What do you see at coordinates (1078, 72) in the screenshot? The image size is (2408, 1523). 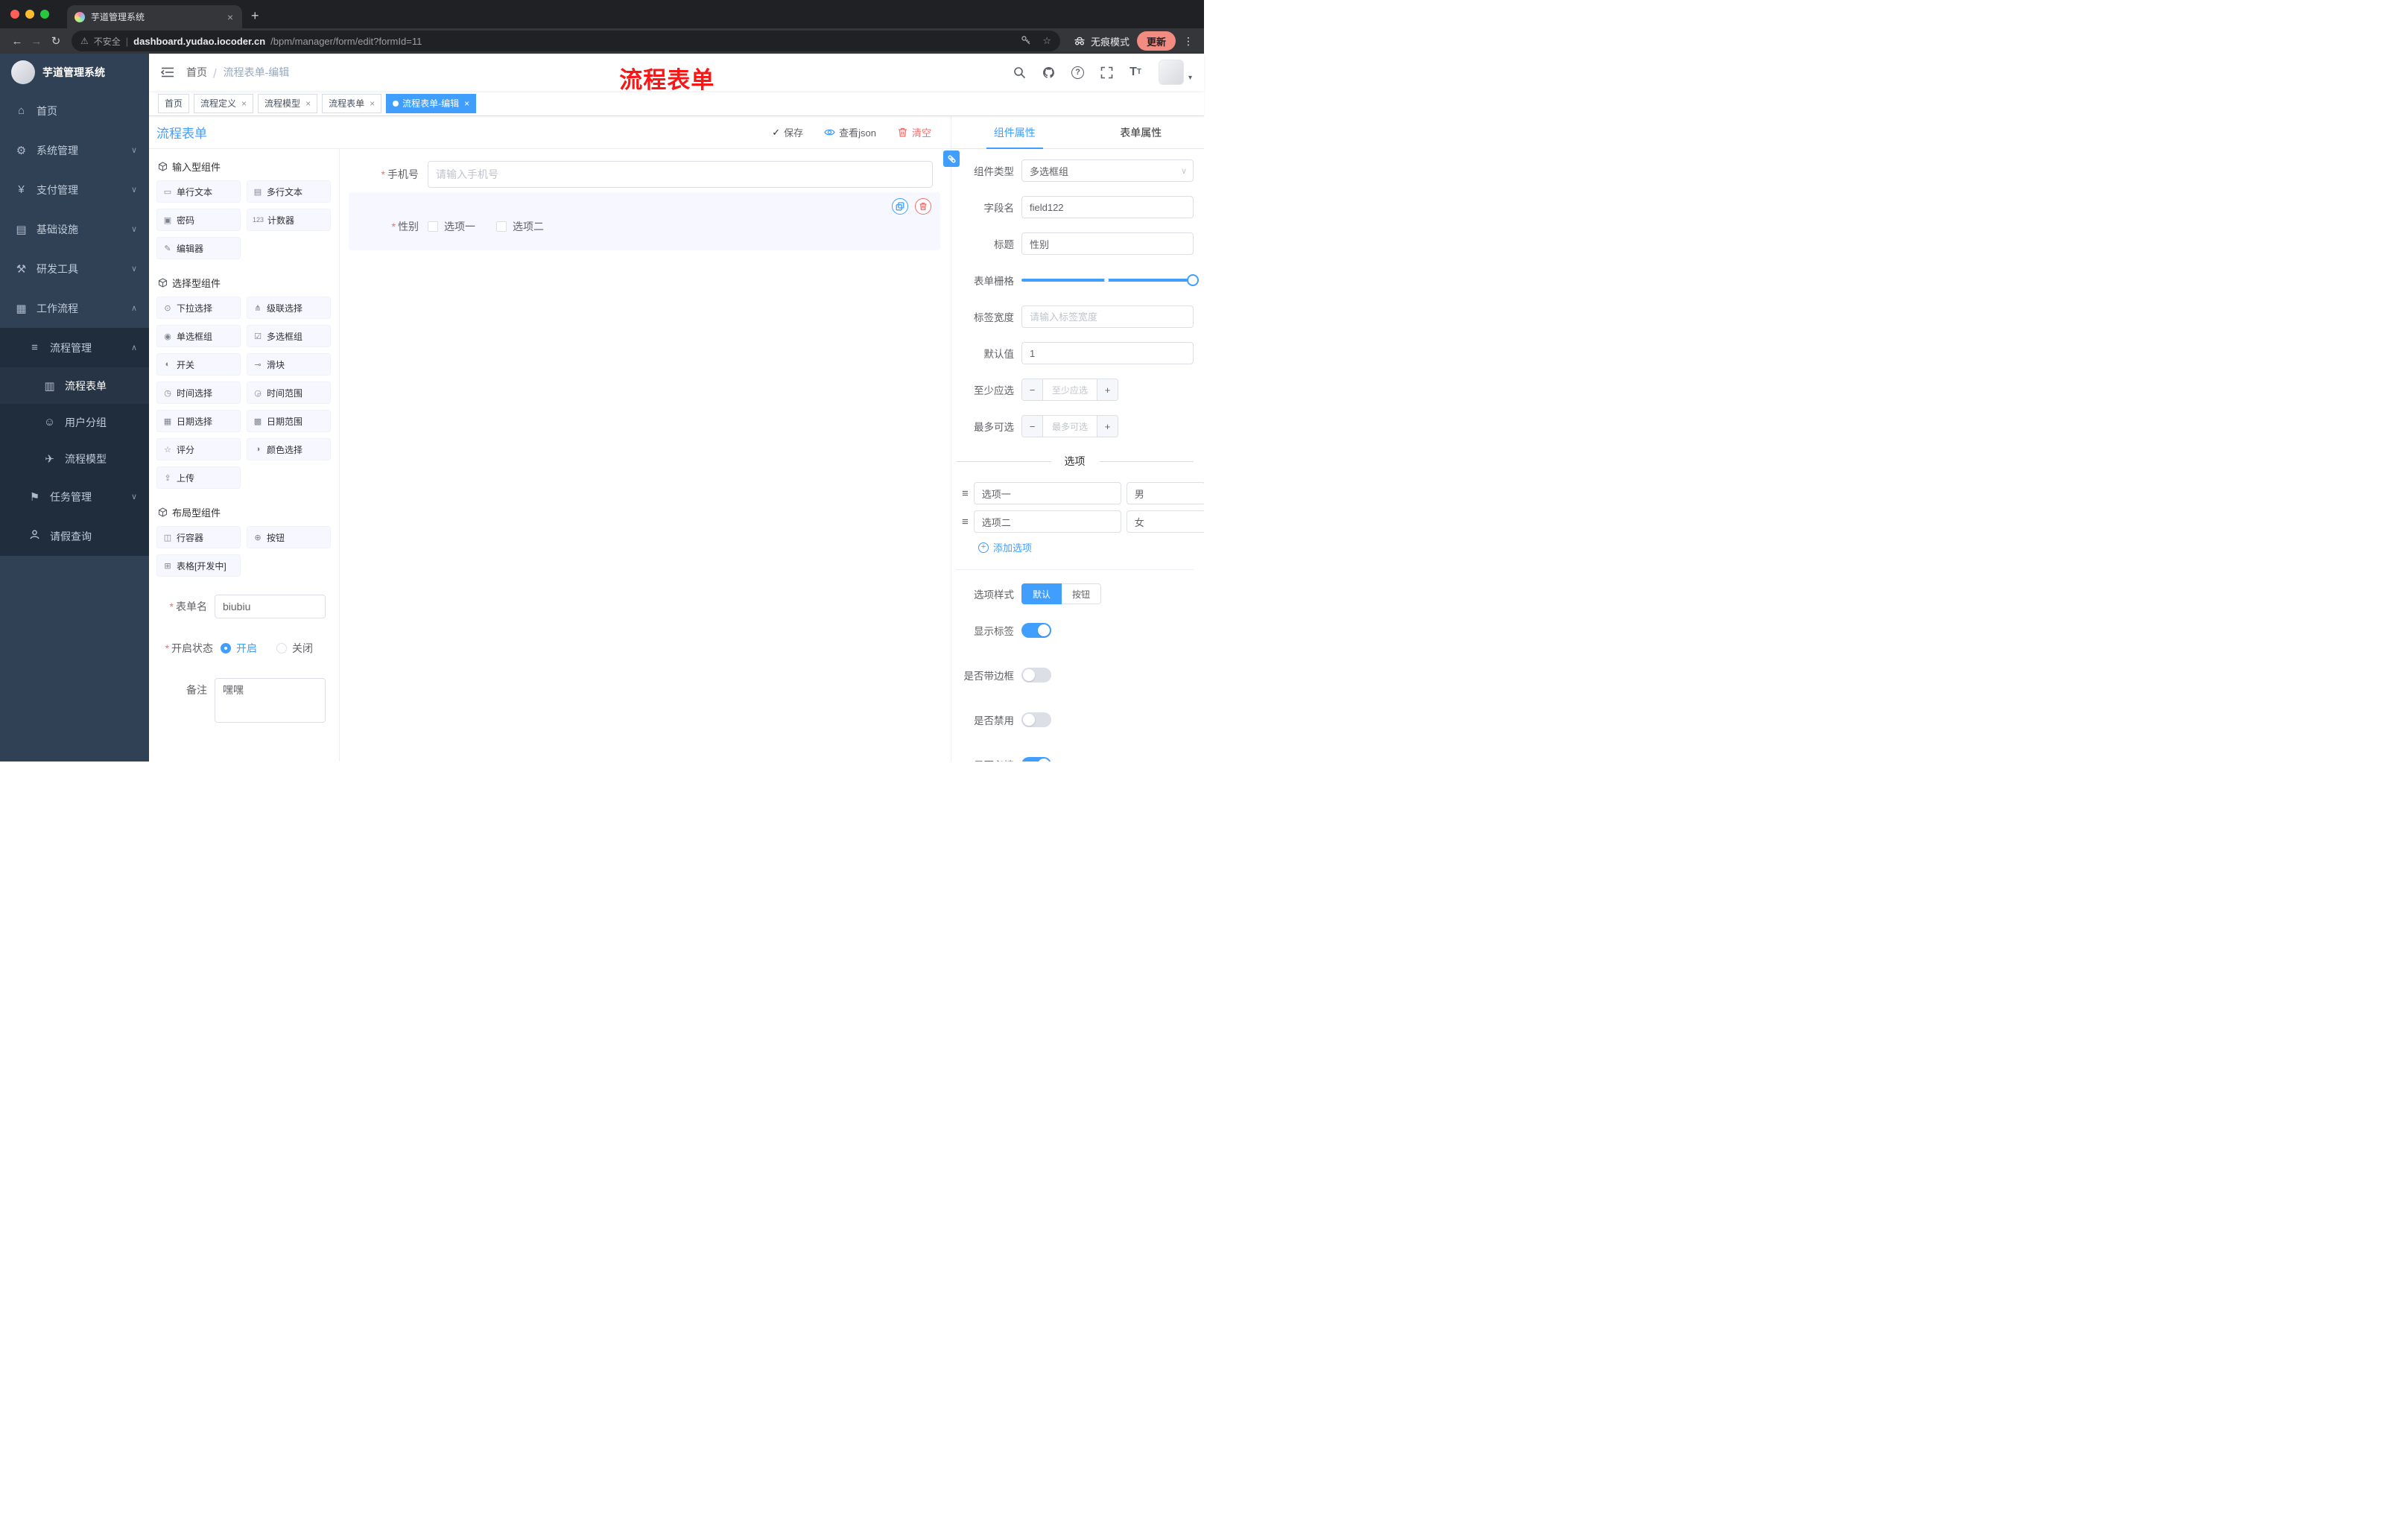 I see `help-icon: ?` at bounding box center [1078, 72].